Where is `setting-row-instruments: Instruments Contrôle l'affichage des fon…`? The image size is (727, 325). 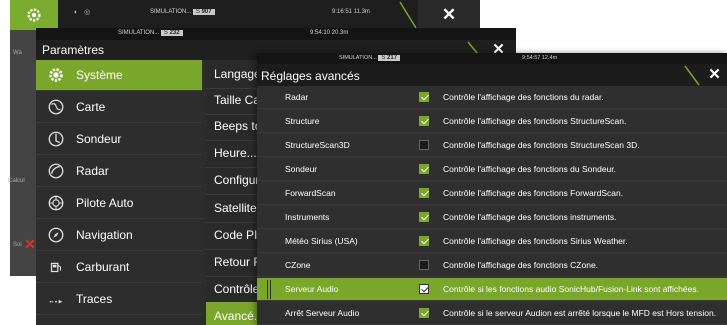
setting-row-instruments: Instruments Contrôle l'affichage des fon… is located at coordinates (492, 217).